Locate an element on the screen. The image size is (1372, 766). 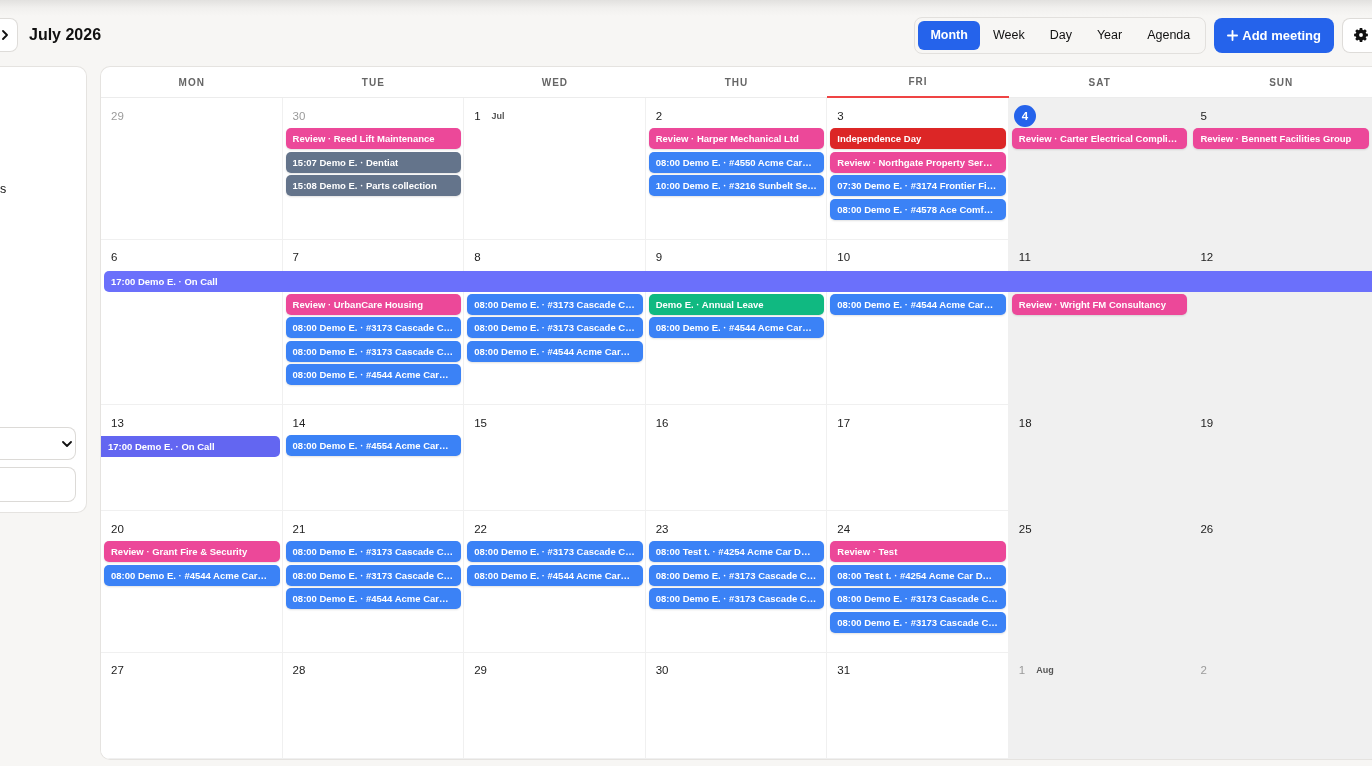
month-label: Jul is located at coordinates (498, 115).